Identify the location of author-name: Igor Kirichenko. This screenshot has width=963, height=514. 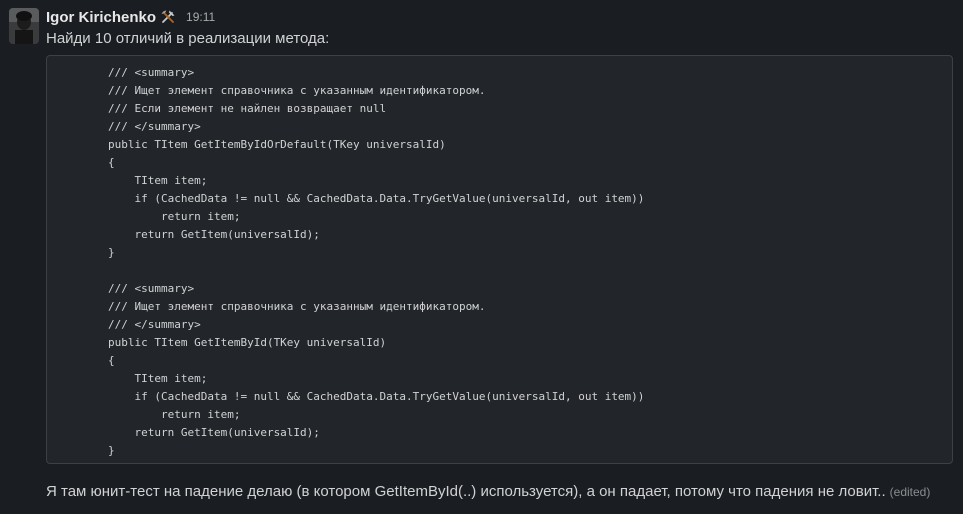
(101, 17).